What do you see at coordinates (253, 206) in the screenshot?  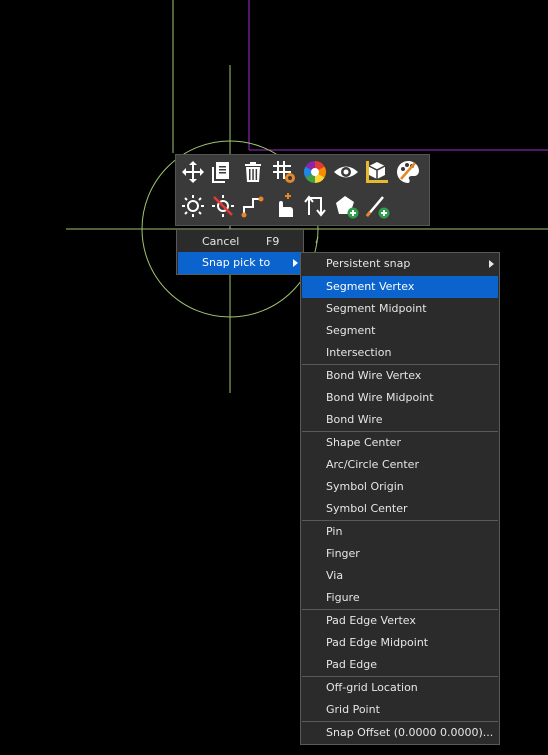 I see `route-icon` at bounding box center [253, 206].